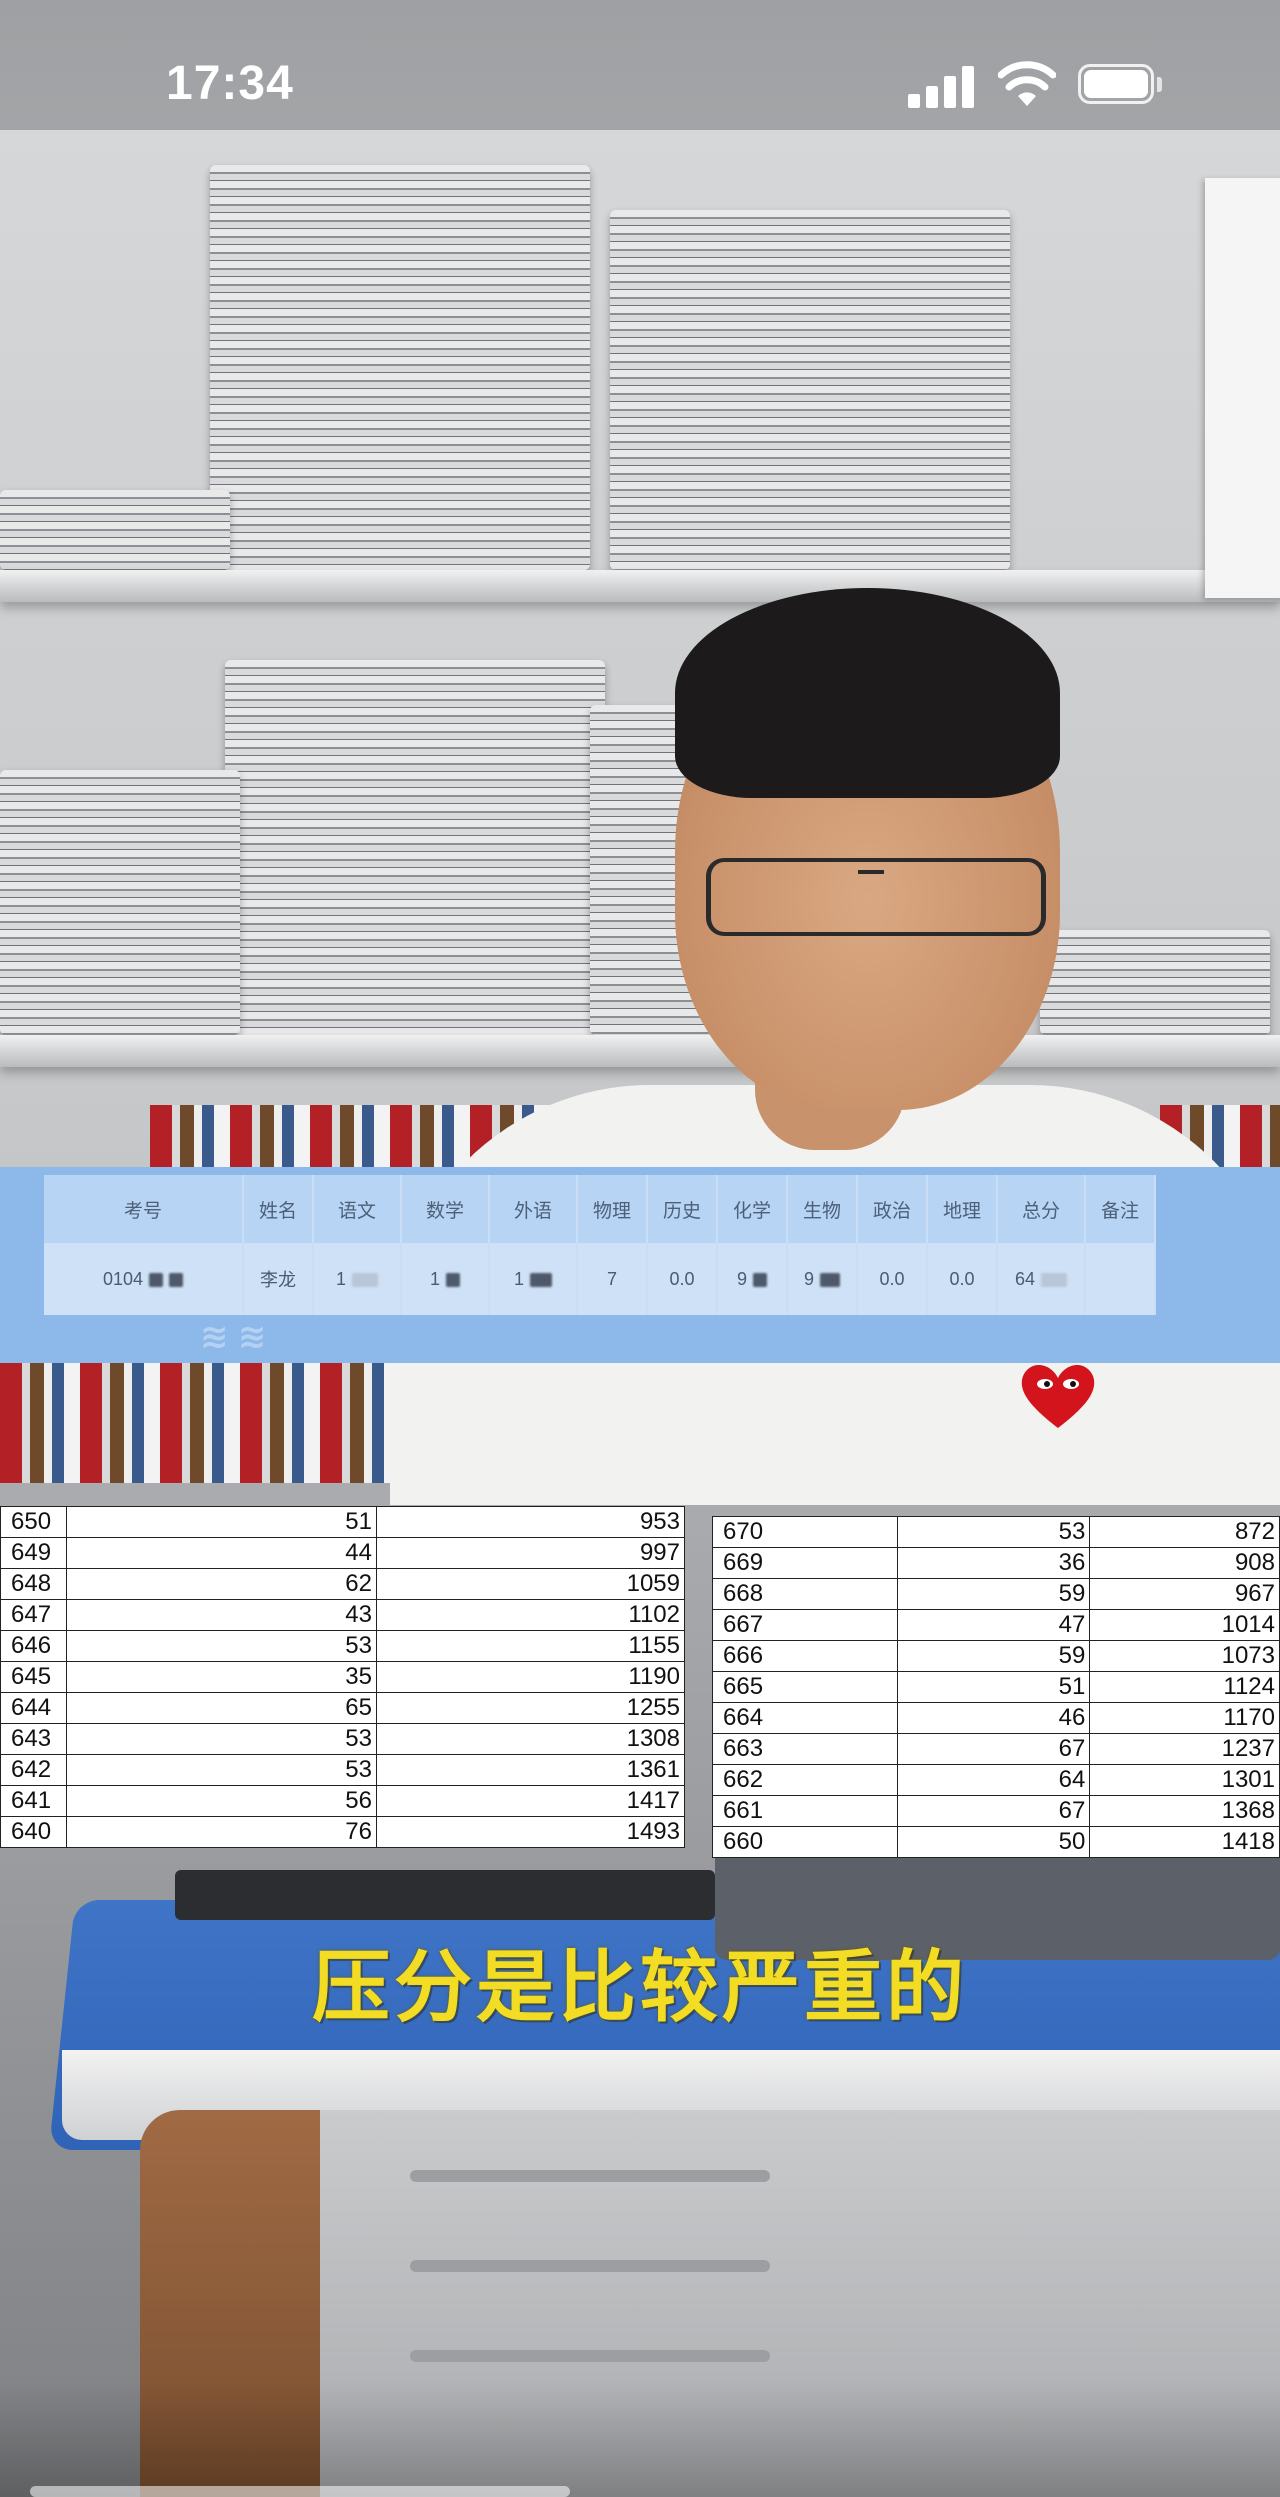 The height and width of the screenshot is (2497, 1280). What do you see at coordinates (144, 1209) in the screenshot?
I see `column-header: 考号` at bounding box center [144, 1209].